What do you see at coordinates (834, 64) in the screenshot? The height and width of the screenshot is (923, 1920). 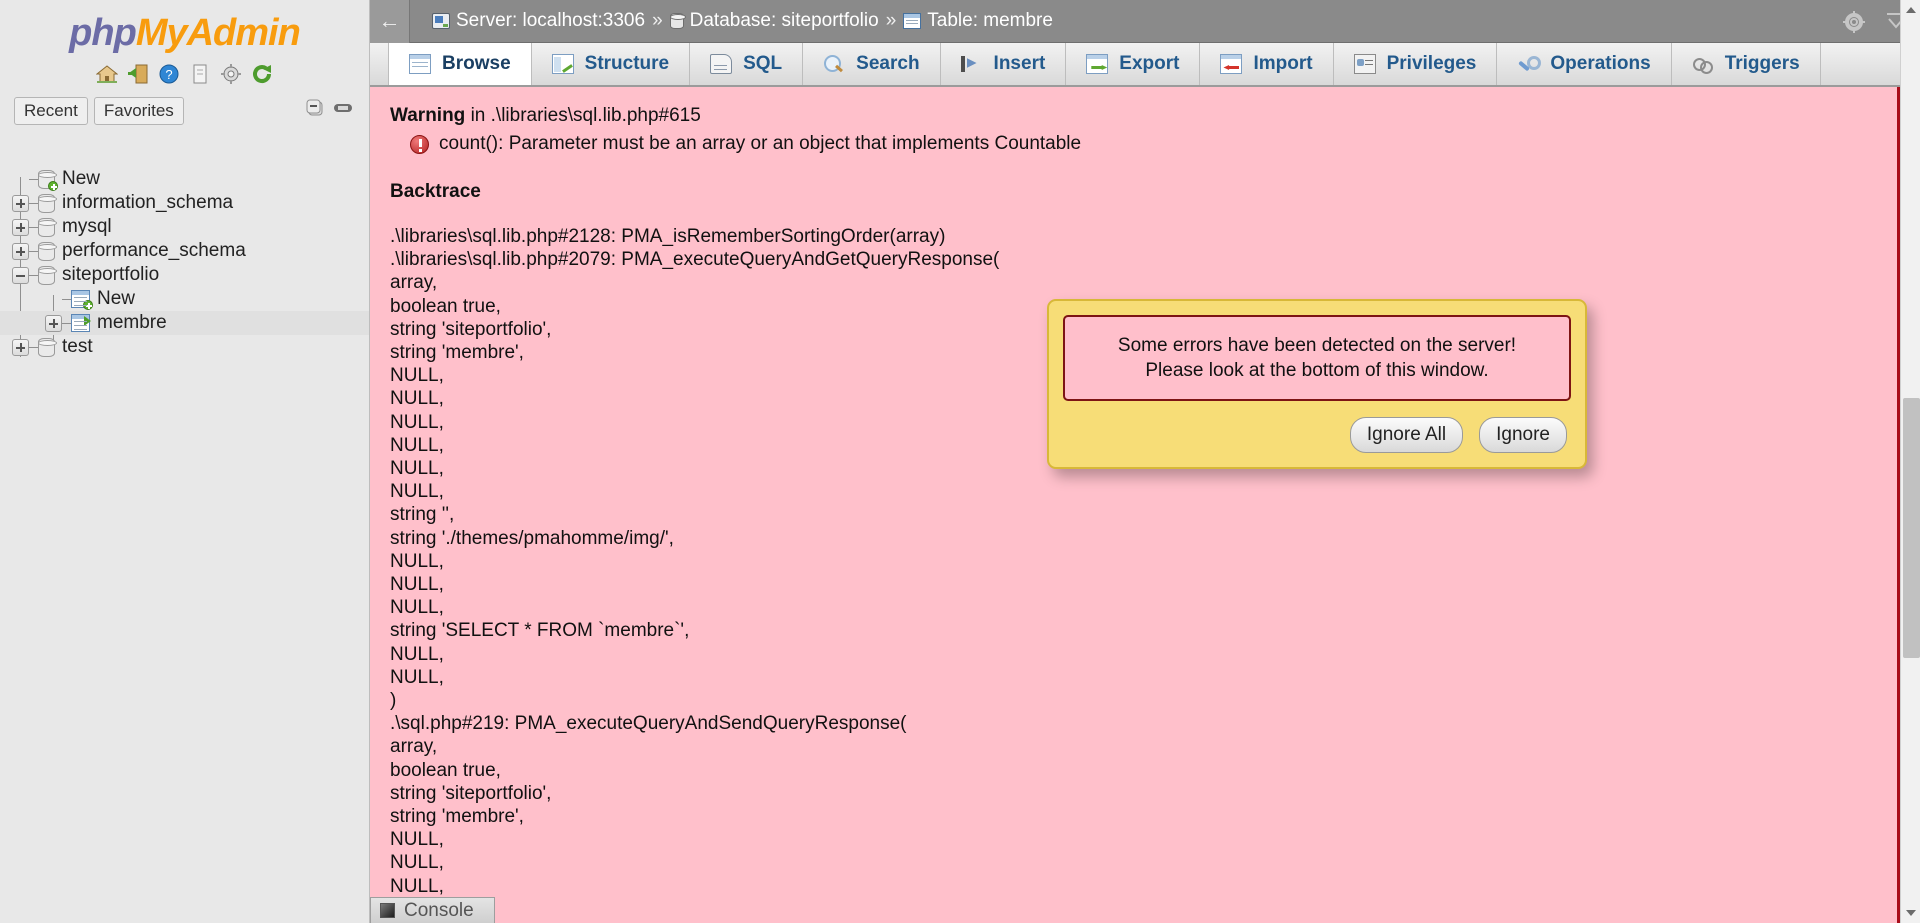 I see `search-icon` at bounding box center [834, 64].